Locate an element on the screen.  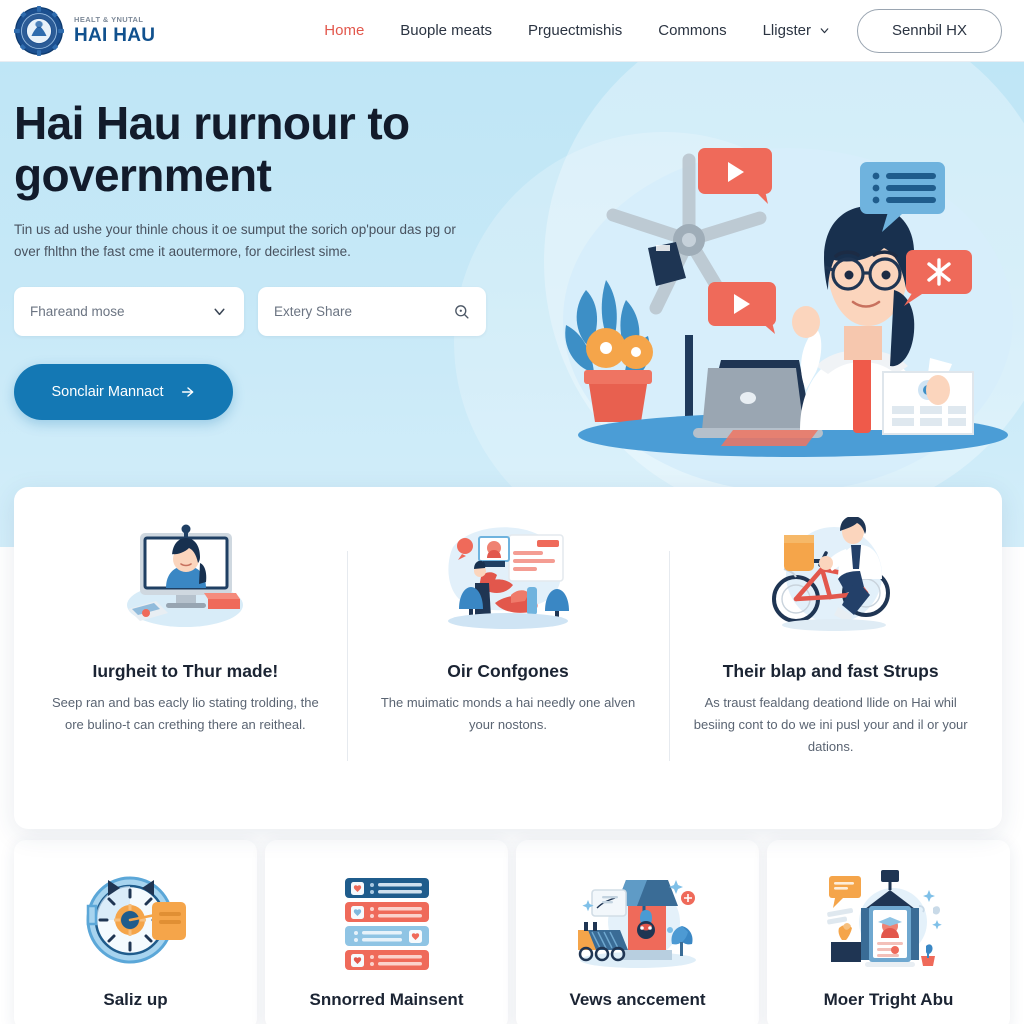
bottom-card-2: Snnorred Mainsent is located at coordinates (386, 932).